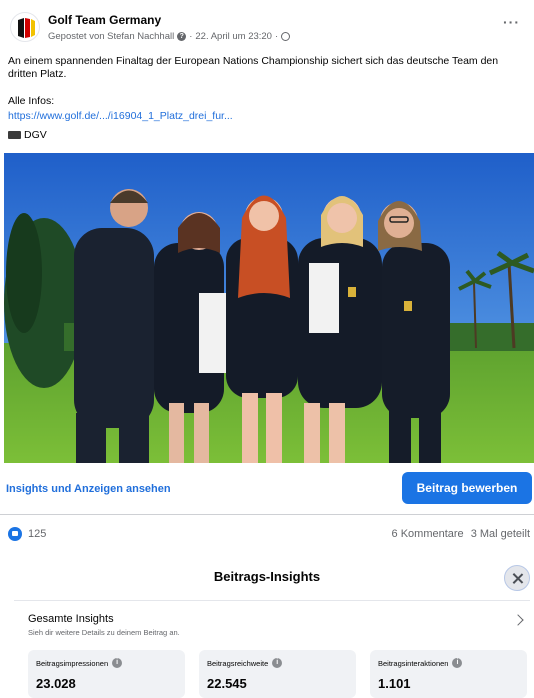 Image resolution: width=534 pixels, height=698 pixels. Describe the element at coordinates (14, 135) in the screenshot. I see `source-icon` at that location.